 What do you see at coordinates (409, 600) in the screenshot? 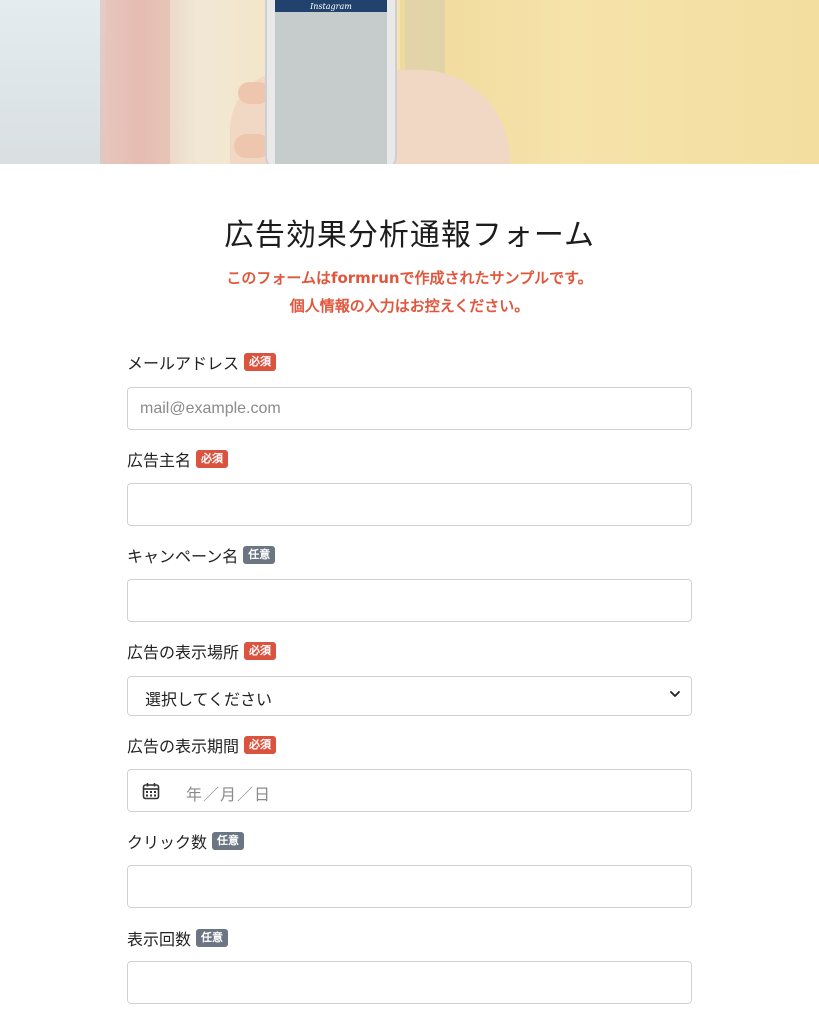
I see `campaign-input` at bounding box center [409, 600].